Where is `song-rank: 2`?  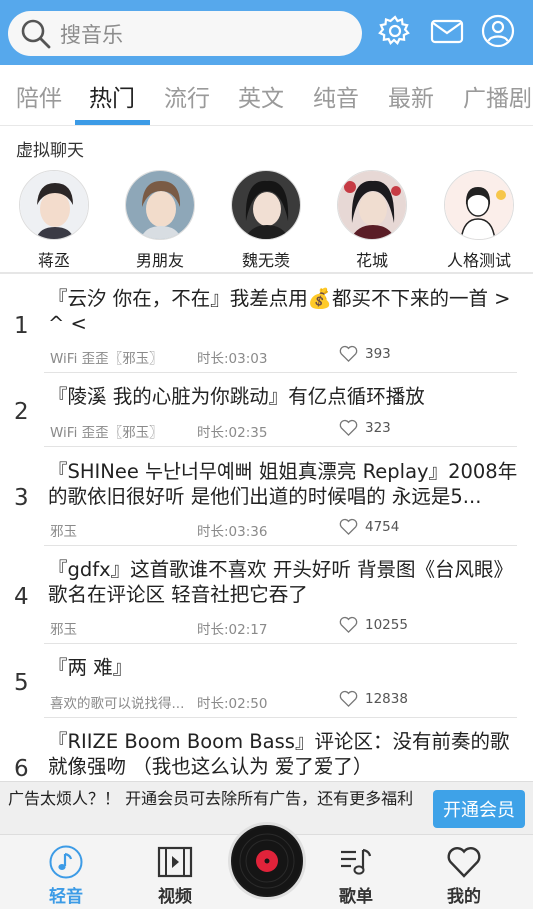
song-rank: 2 is located at coordinates (21, 412).